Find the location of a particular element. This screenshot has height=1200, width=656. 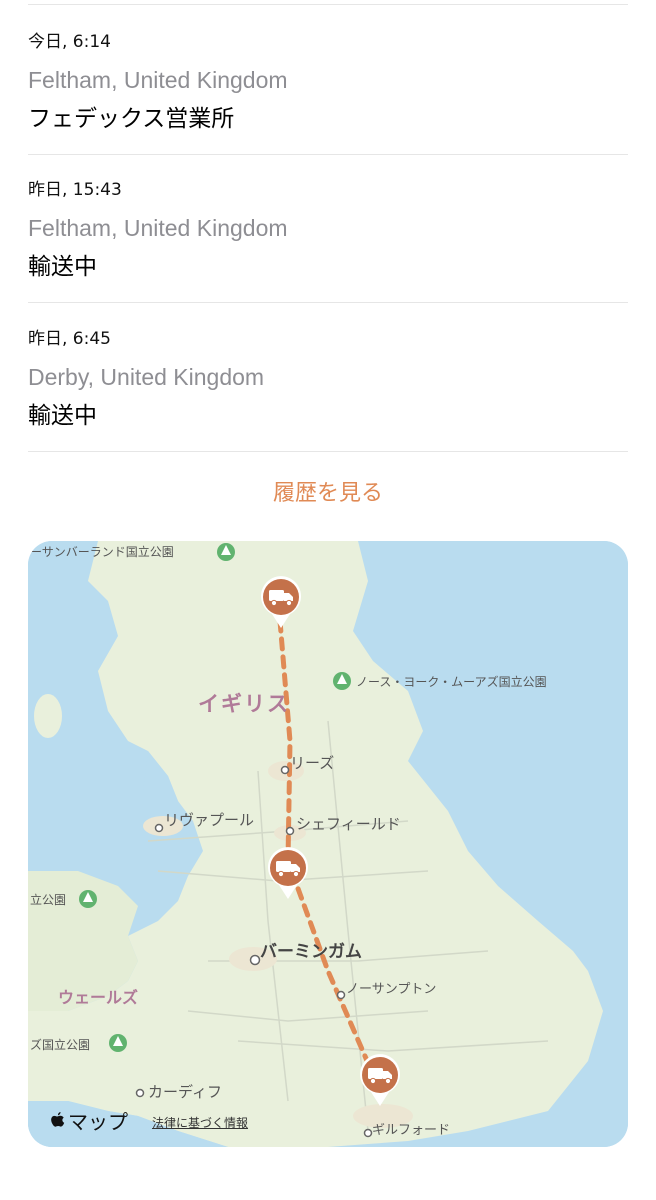

maps-brand-label: マップ is located at coordinates (98, 1122).